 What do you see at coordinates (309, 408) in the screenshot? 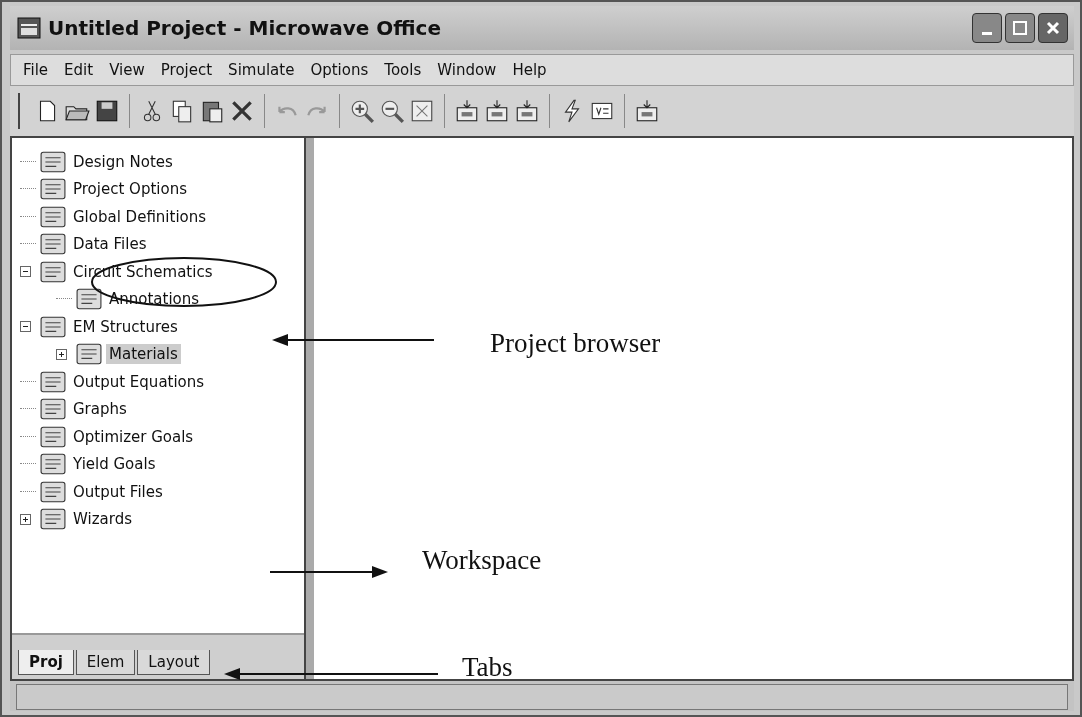
I see `splitter` at bounding box center [309, 408].